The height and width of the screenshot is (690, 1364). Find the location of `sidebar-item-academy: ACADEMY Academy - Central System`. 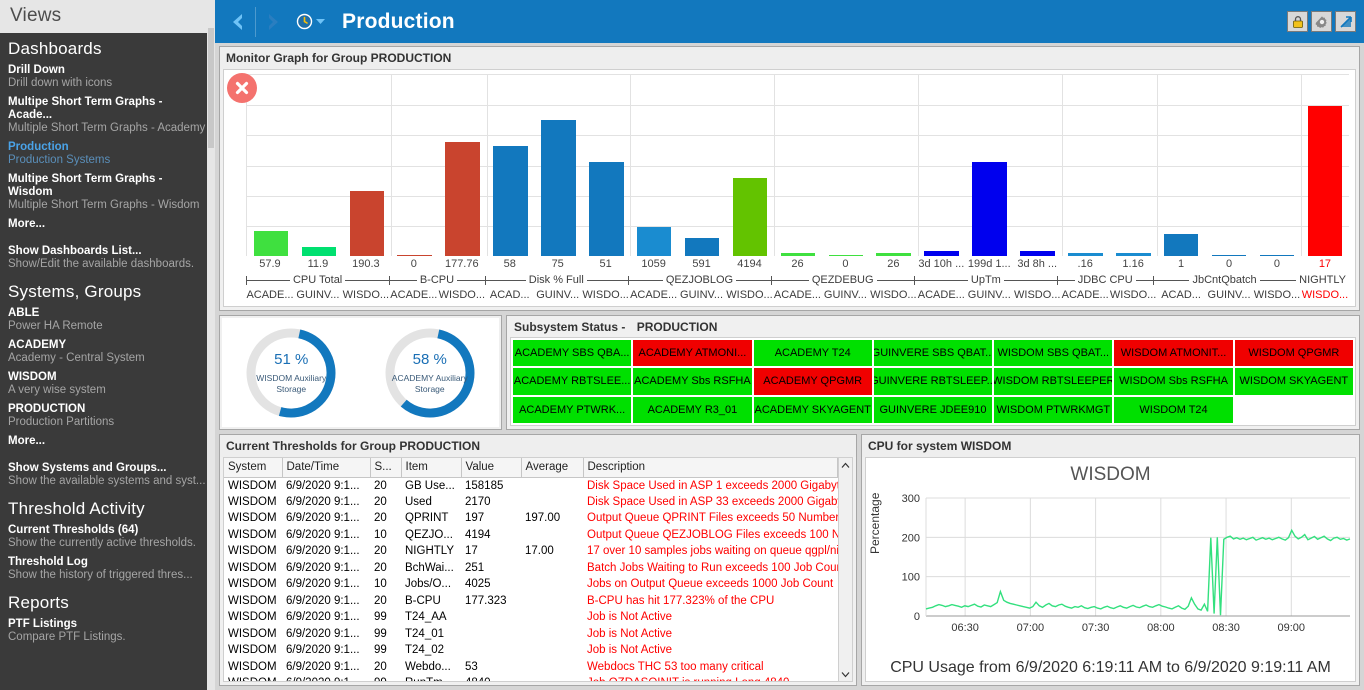

sidebar-item-academy: ACADEMY Academy - Central System is located at coordinates (103, 354).